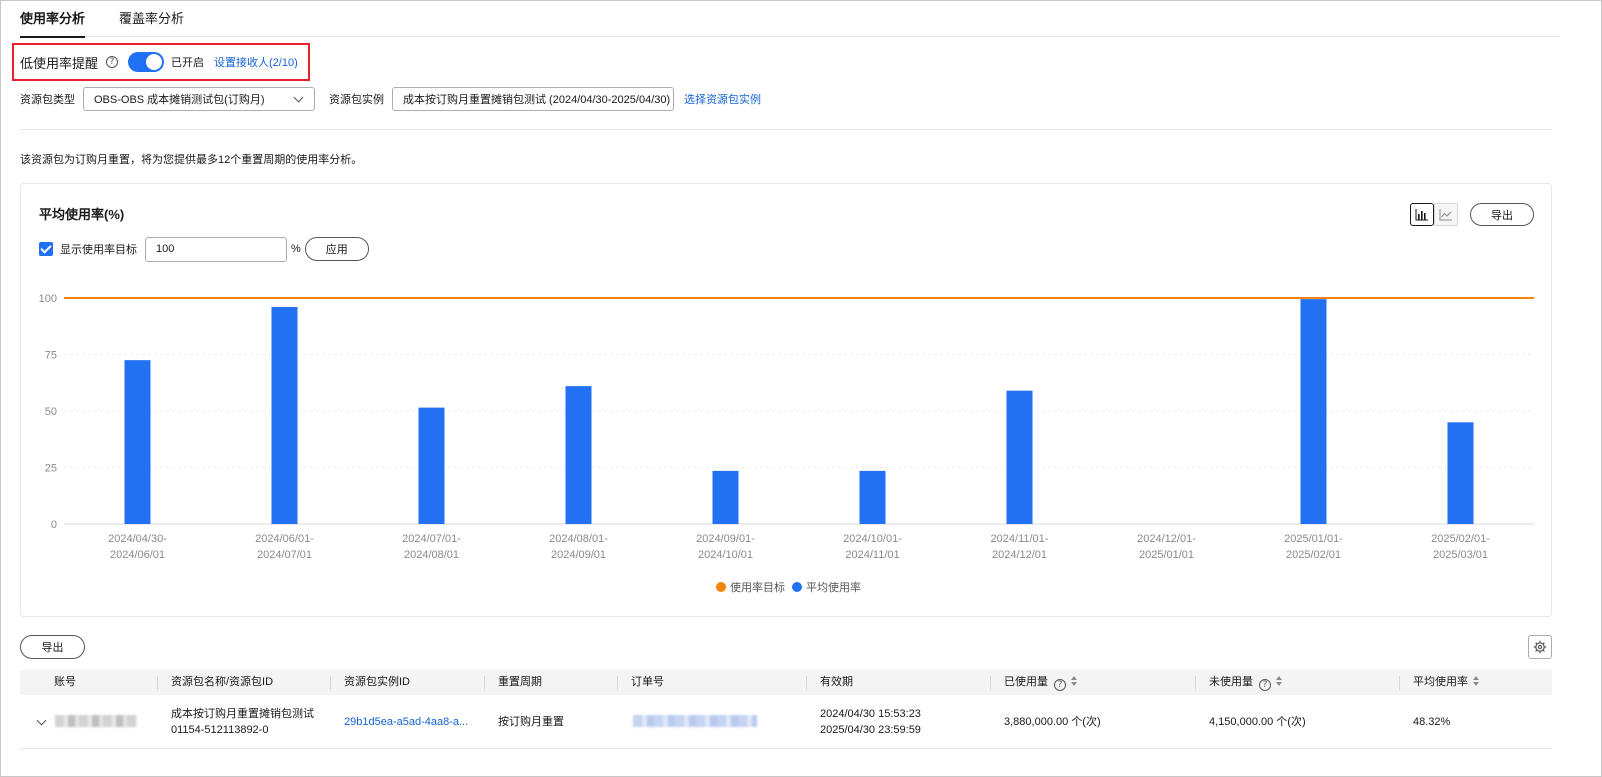  I want to click on legend-series-label: 平均使用率, so click(833, 587).